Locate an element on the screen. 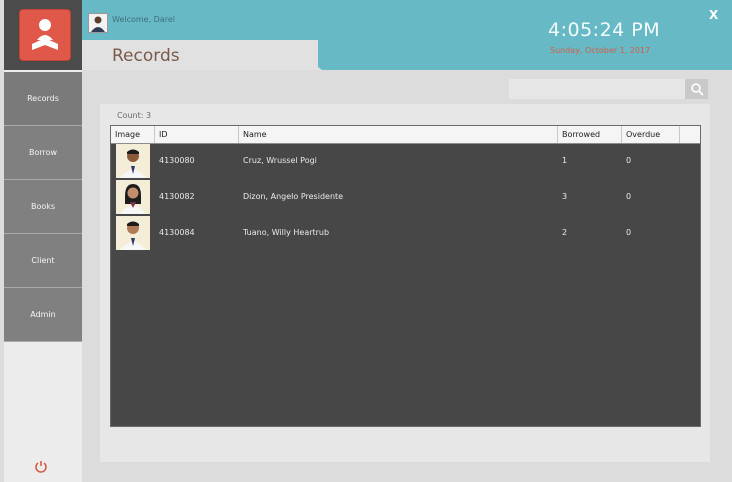 The height and width of the screenshot is (482, 732). welcome-text: Welcome, Darel is located at coordinates (143, 19).